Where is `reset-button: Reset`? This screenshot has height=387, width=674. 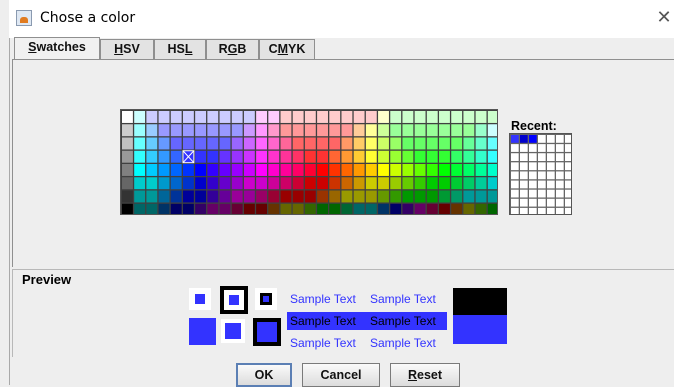 reset-button: Reset is located at coordinates (425, 375).